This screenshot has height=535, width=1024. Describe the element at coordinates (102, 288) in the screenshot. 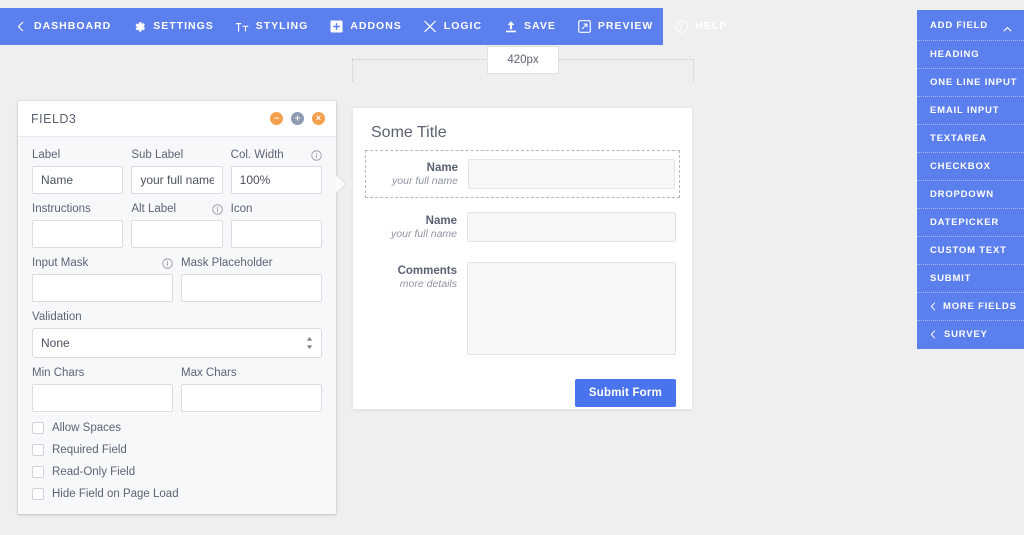

I see `input-mask-input` at that location.